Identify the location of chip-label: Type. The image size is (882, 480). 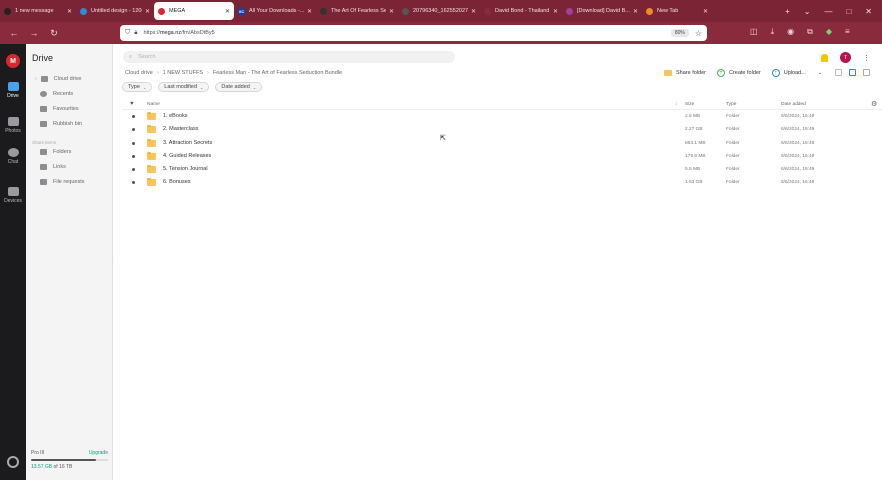
(134, 87).